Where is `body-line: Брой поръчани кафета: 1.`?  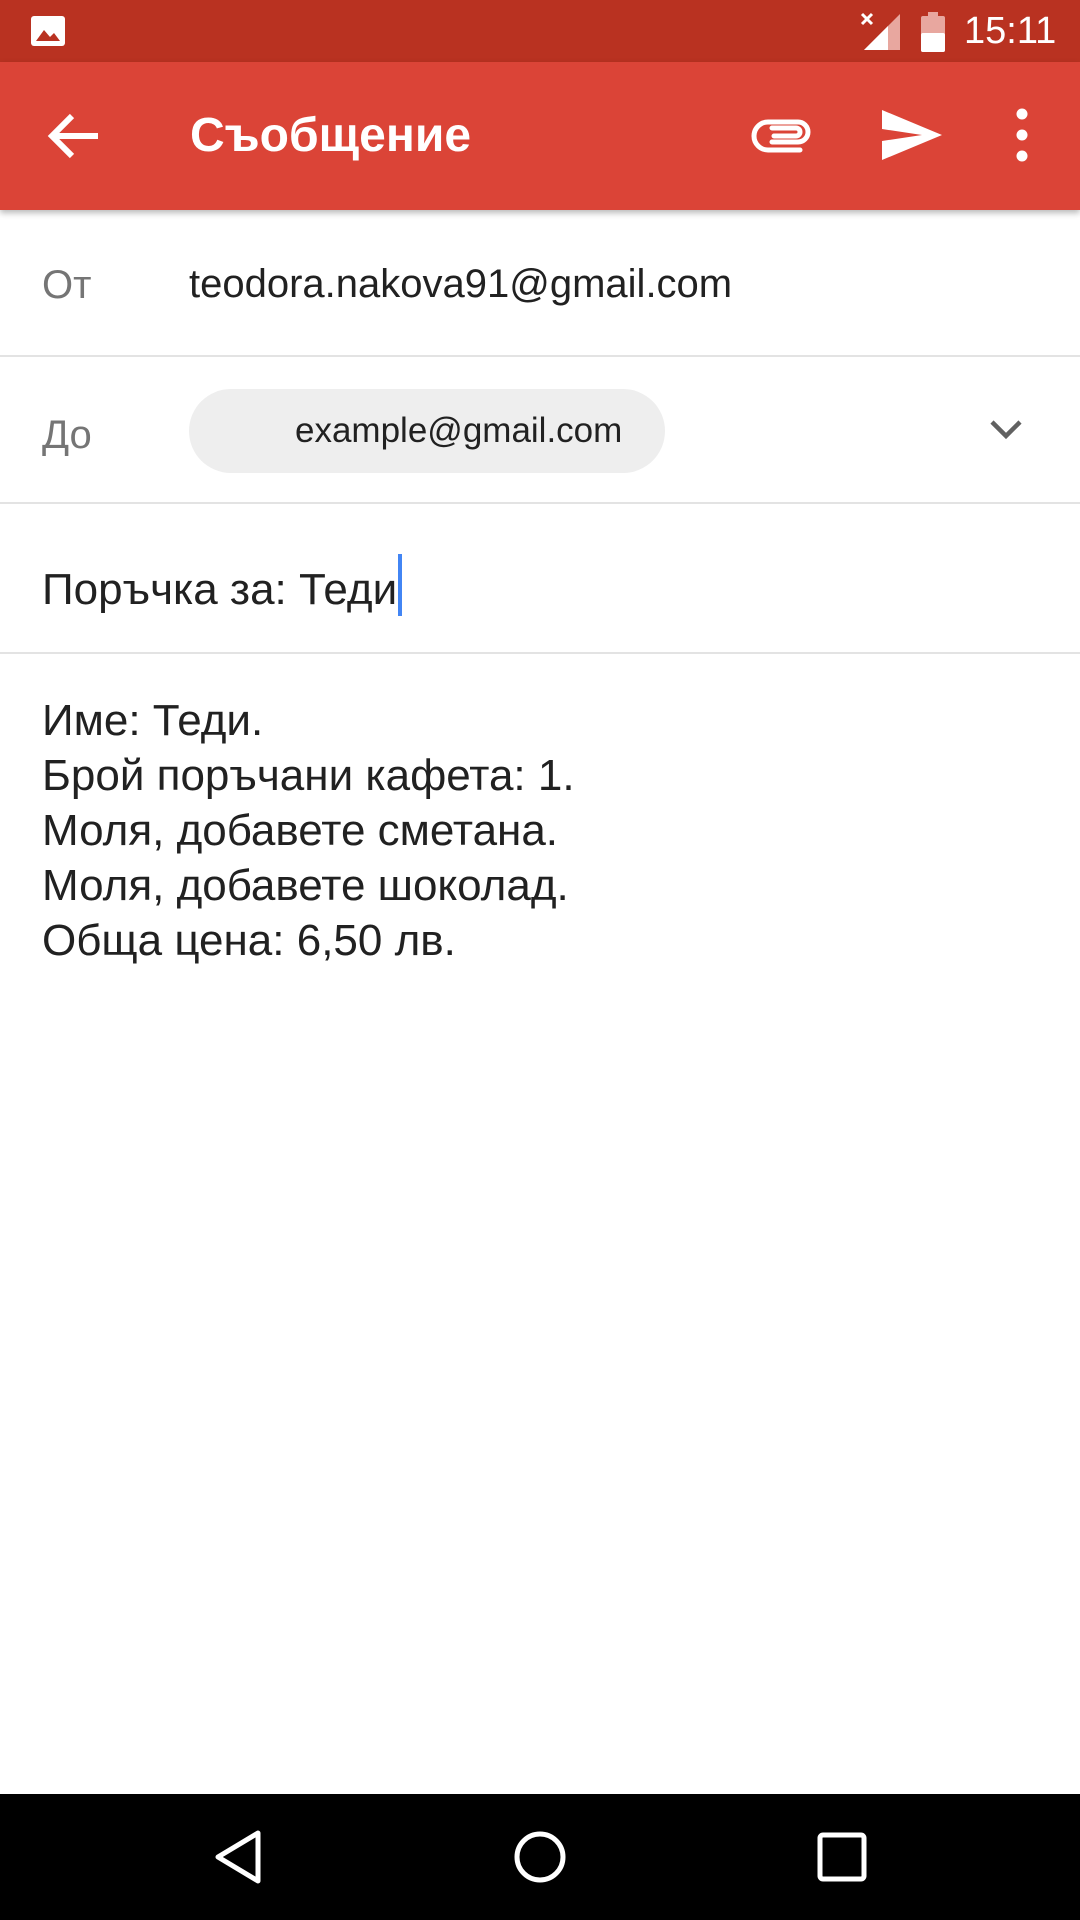 body-line: Брой поръчани кафета: 1. is located at coordinates (308, 775).